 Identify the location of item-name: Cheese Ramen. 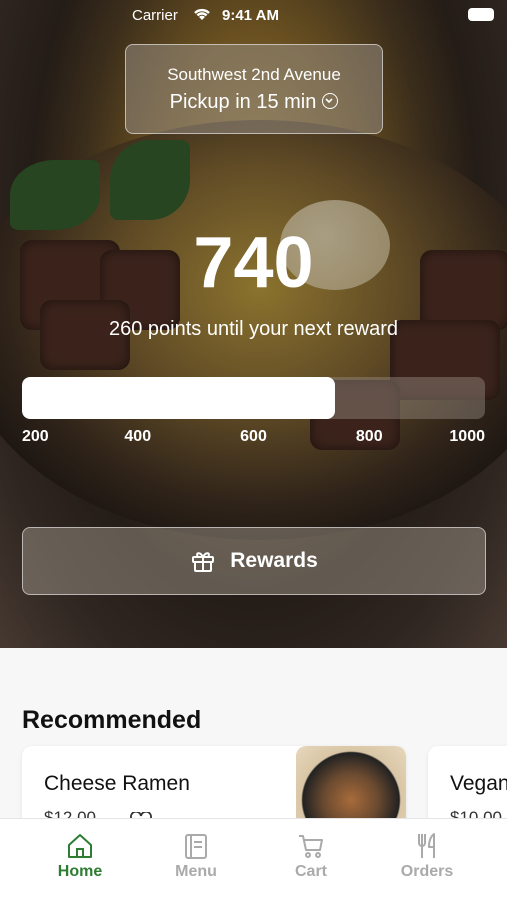
(117, 783).